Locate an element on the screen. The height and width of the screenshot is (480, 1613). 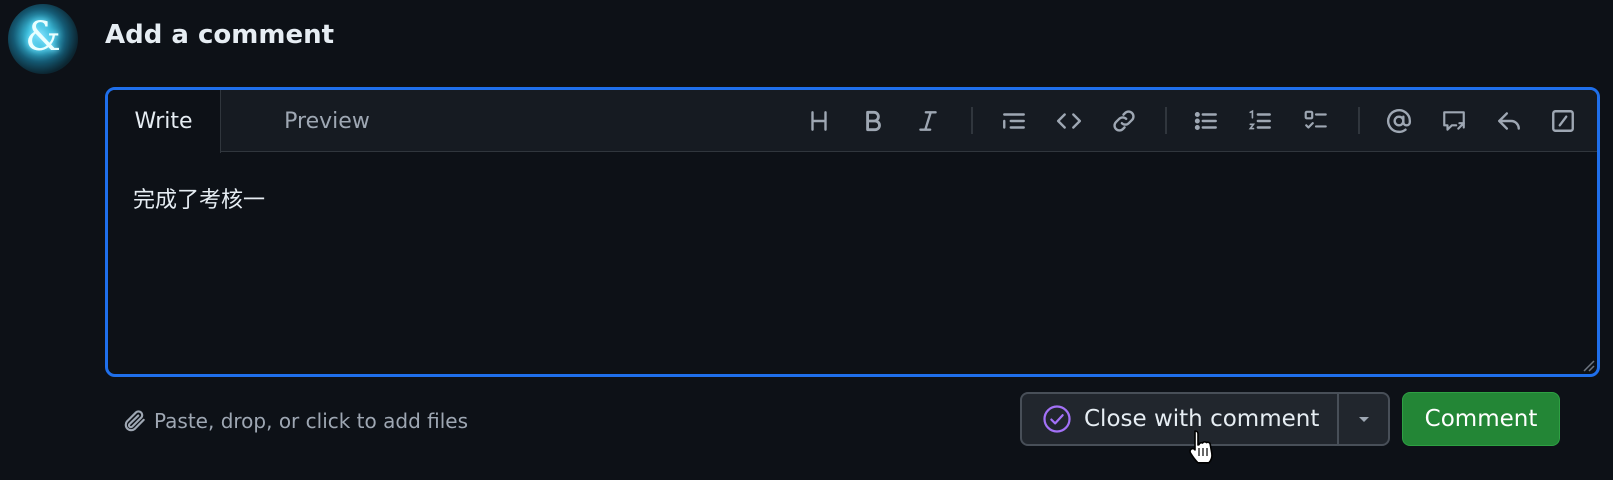
reference-icon is located at coordinates (1454, 121).